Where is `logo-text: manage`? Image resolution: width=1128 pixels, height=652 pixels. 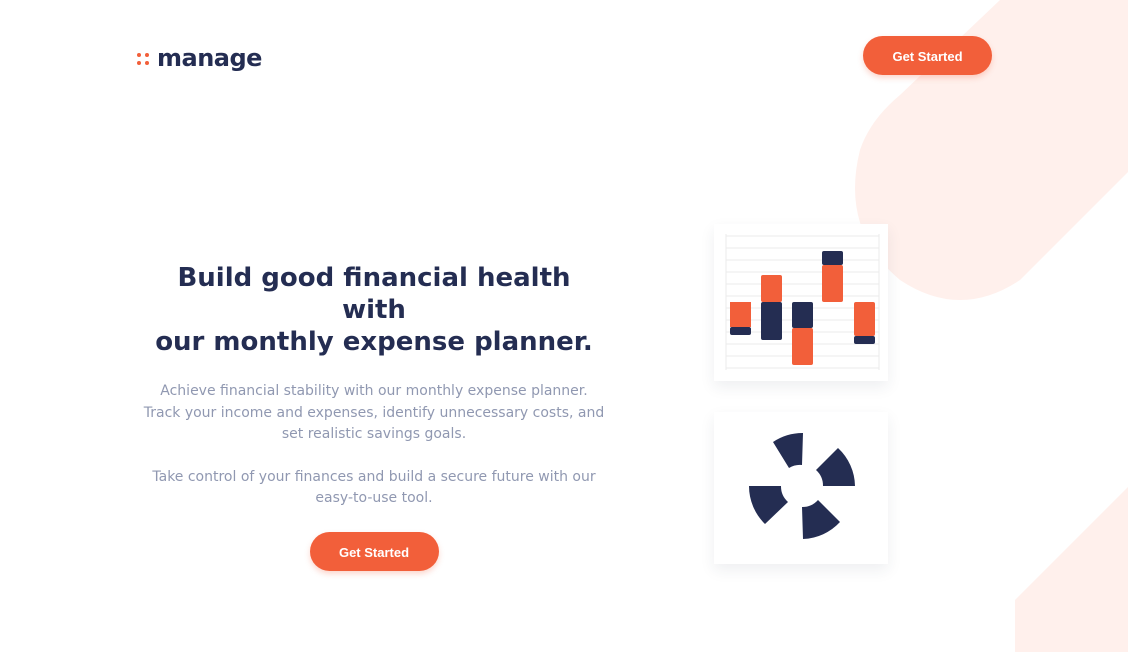
logo-text: manage is located at coordinates (209, 58).